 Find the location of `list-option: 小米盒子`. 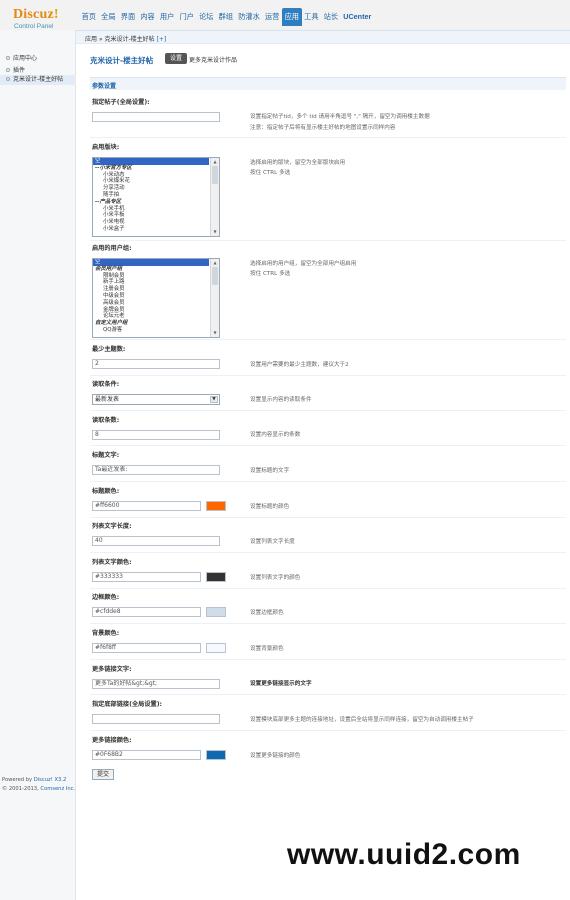

list-option: 小米盒子 is located at coordinates (156, 229).